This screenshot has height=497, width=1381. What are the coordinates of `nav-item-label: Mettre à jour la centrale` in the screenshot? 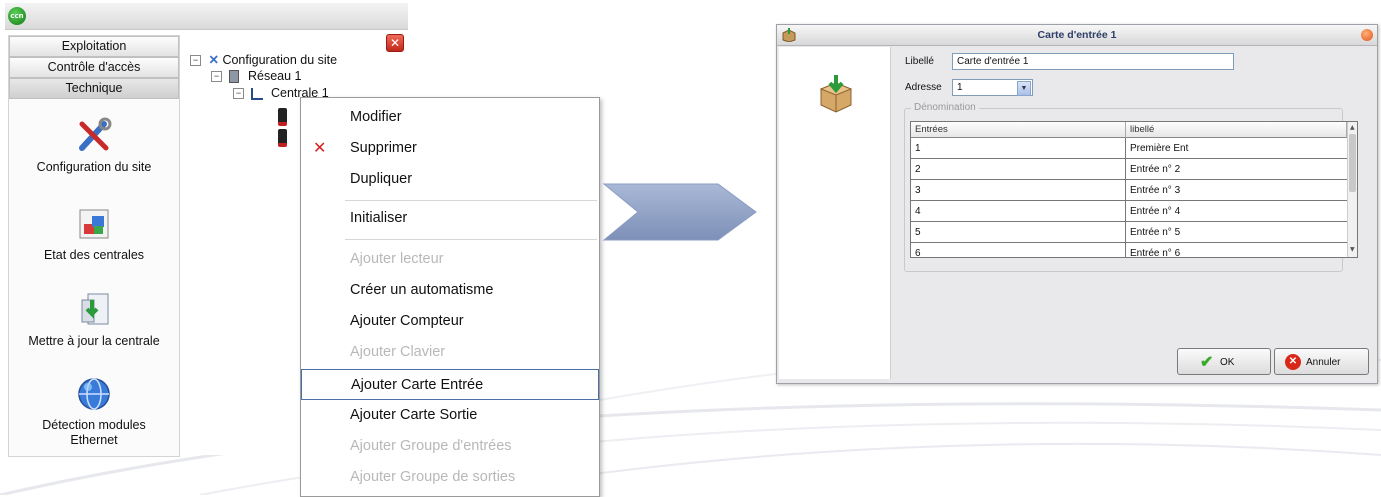 It's located at (94, 341).